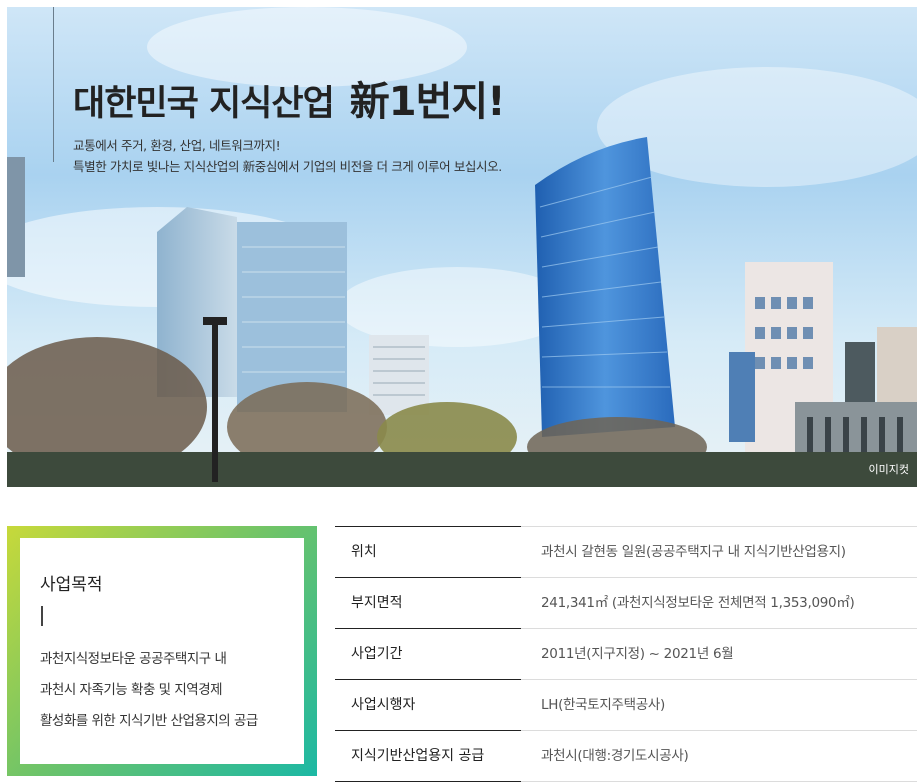  I want to click on info-value: 과천시 갈현동 일원(공공주택지구 내 지식기반산업용지), so click(693, 552).